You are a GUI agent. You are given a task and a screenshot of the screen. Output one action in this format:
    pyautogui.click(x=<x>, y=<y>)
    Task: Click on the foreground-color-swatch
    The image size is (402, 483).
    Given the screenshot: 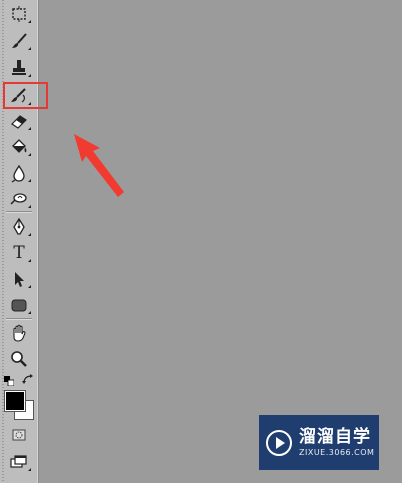 What is the action you would take?
    pyautogui.click(x=15, y=401)
    